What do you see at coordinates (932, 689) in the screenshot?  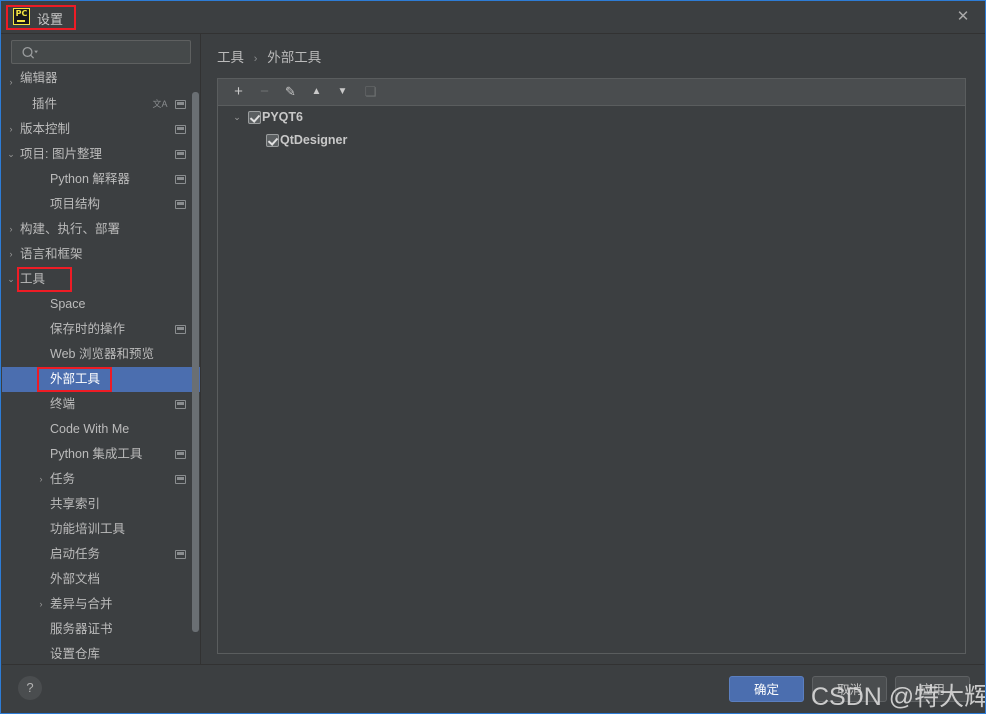 I see `apply-button: 应用` at bounding box center [932, 689].